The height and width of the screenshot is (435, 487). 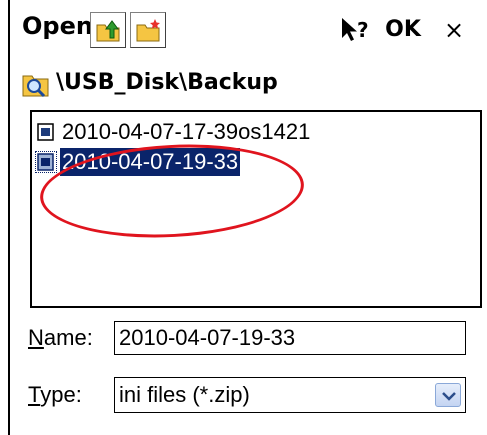 I want to click on help-button: ?, so click(x=356, y=30).